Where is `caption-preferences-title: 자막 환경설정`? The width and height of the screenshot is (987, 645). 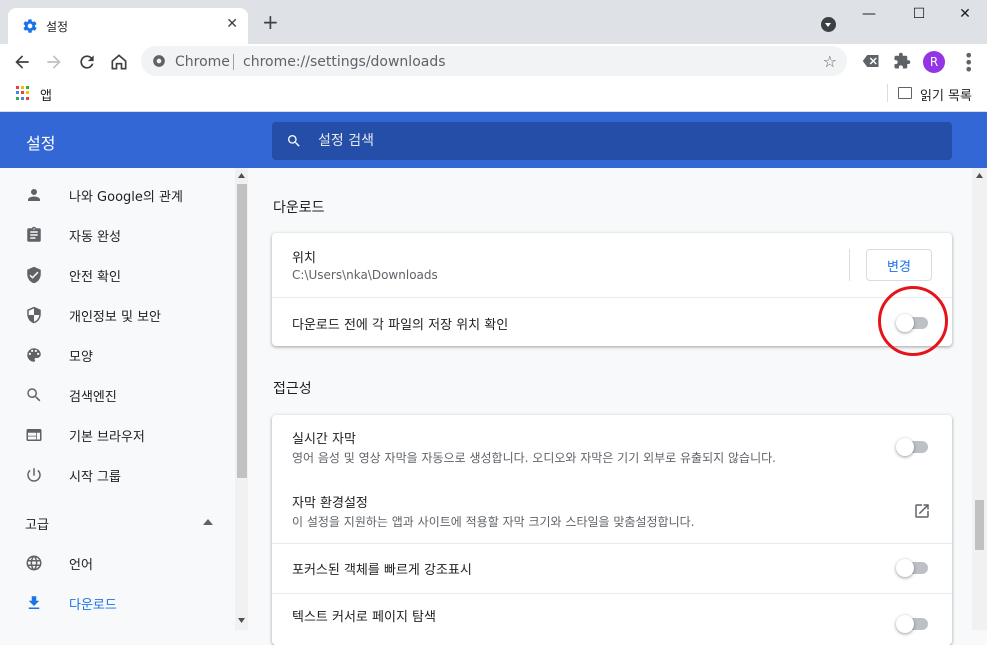
caption-preferences-title: 자막 환경설정 is located at coordinates (330, 501).